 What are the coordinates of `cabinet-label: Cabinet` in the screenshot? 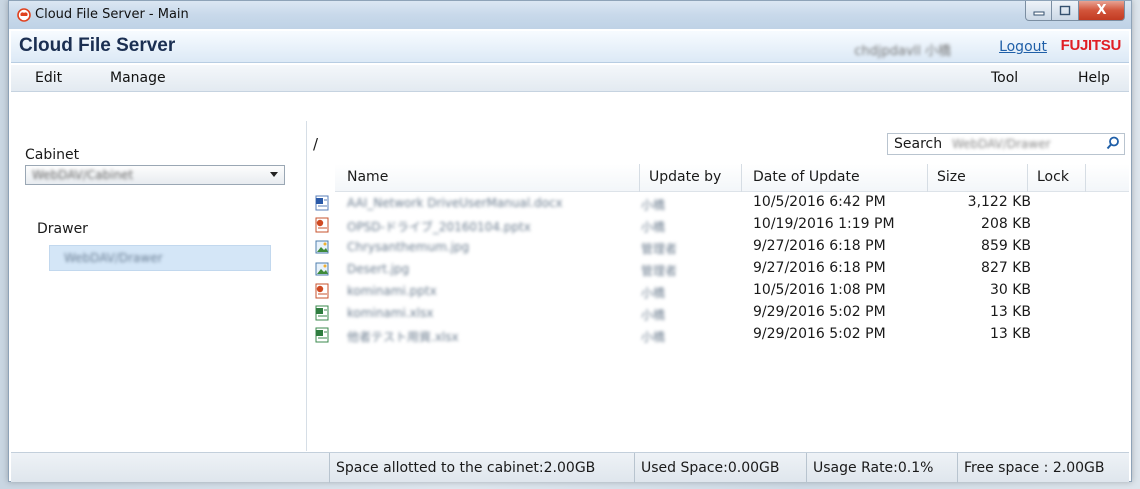 It's located at (52, 155).